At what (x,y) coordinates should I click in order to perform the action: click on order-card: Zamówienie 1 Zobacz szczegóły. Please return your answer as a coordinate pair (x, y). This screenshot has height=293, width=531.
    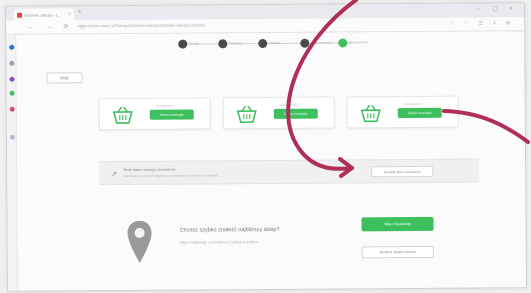
    Looking at the image, I should click on (154, 114).